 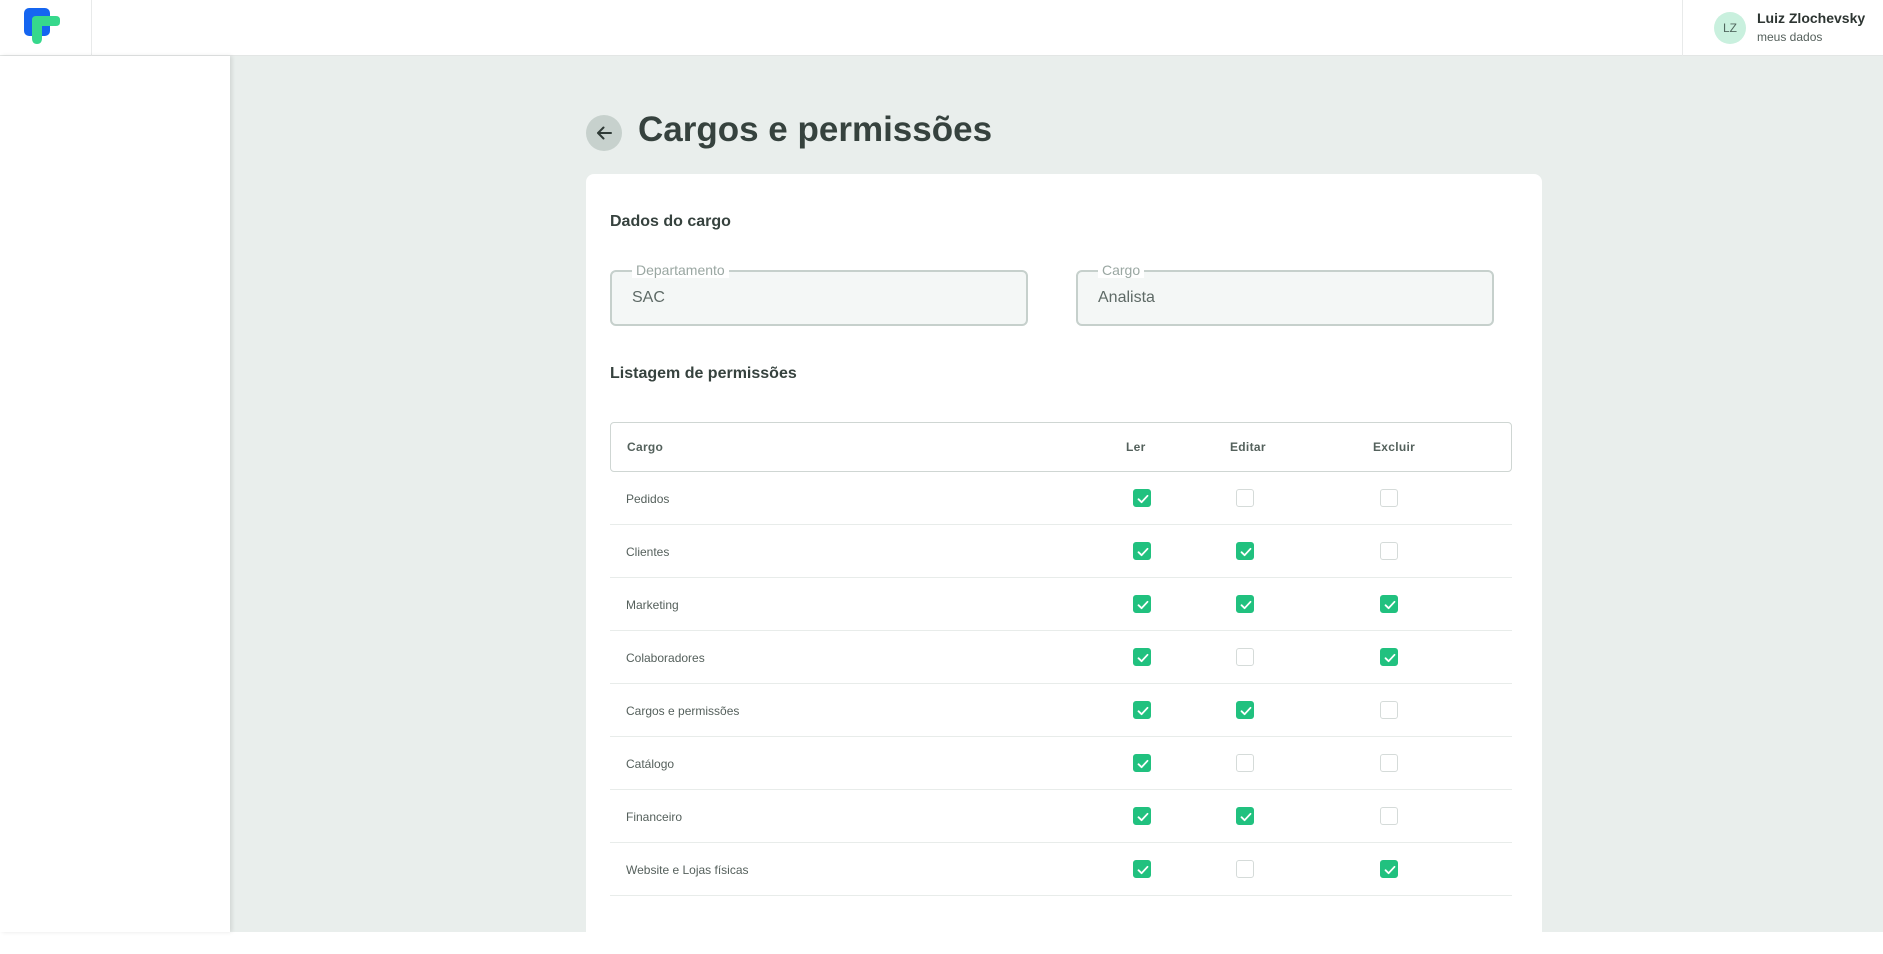 I want to click on column-header-ler: Ler, so click(x=1136, y=447).